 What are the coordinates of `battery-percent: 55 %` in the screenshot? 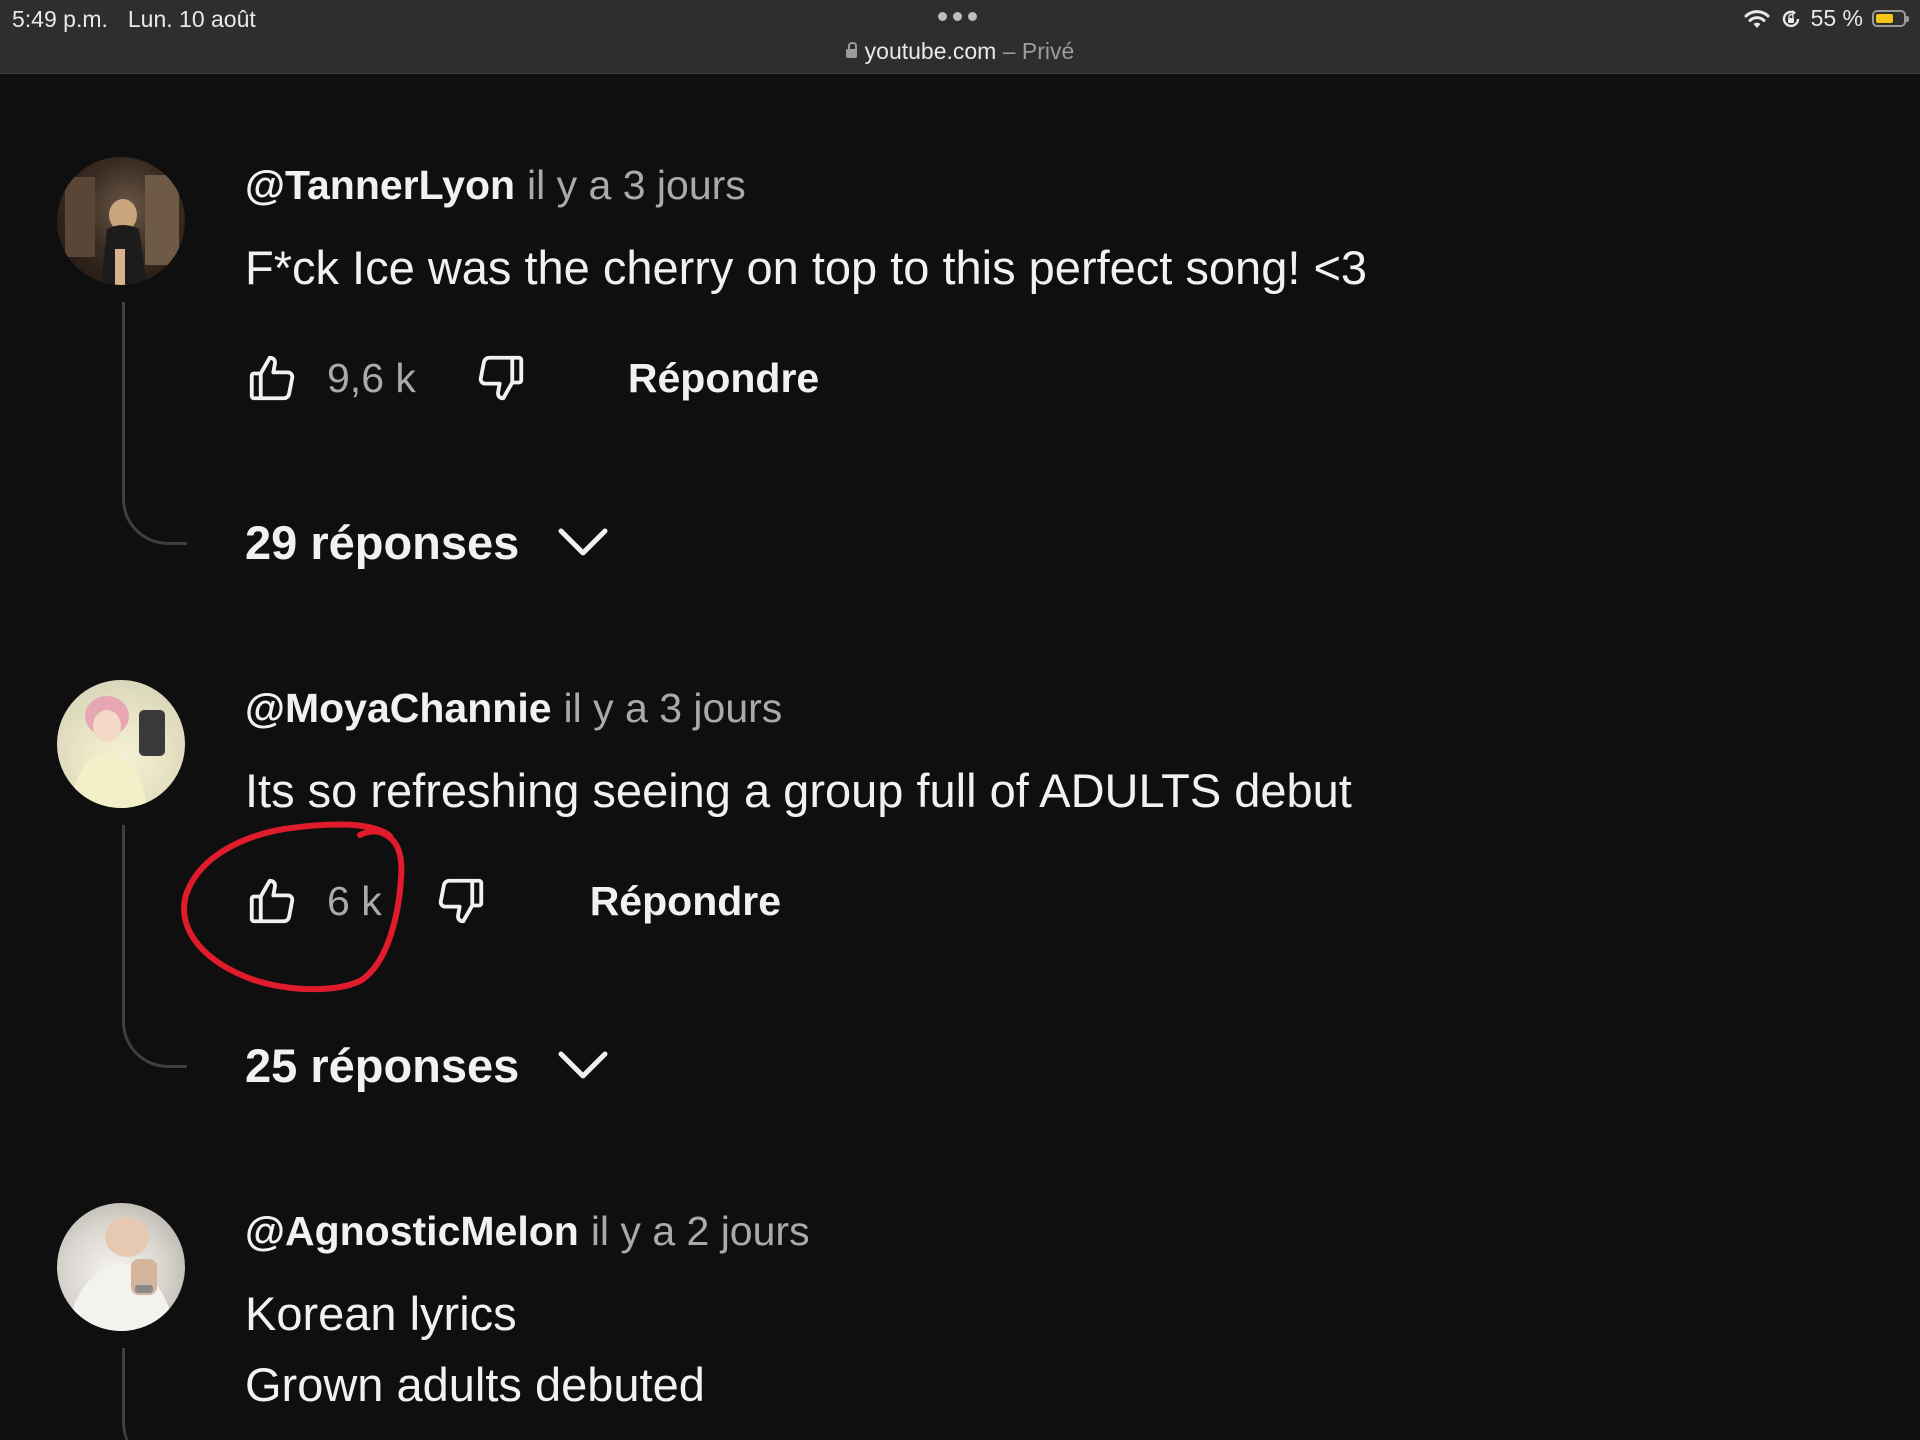 It's located at (1836, 18).